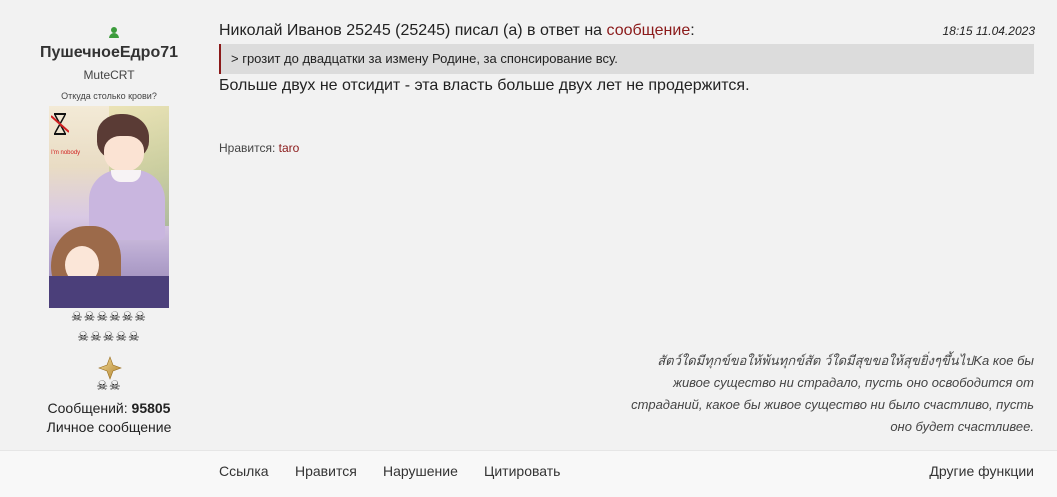 Image resolution: width=1057 pixels, height=497 pixels. What do you see at coordinates (109, 427) in the screenshot?
I see `private-message-link: Личное сообщение` at bounding box center [109, 427].